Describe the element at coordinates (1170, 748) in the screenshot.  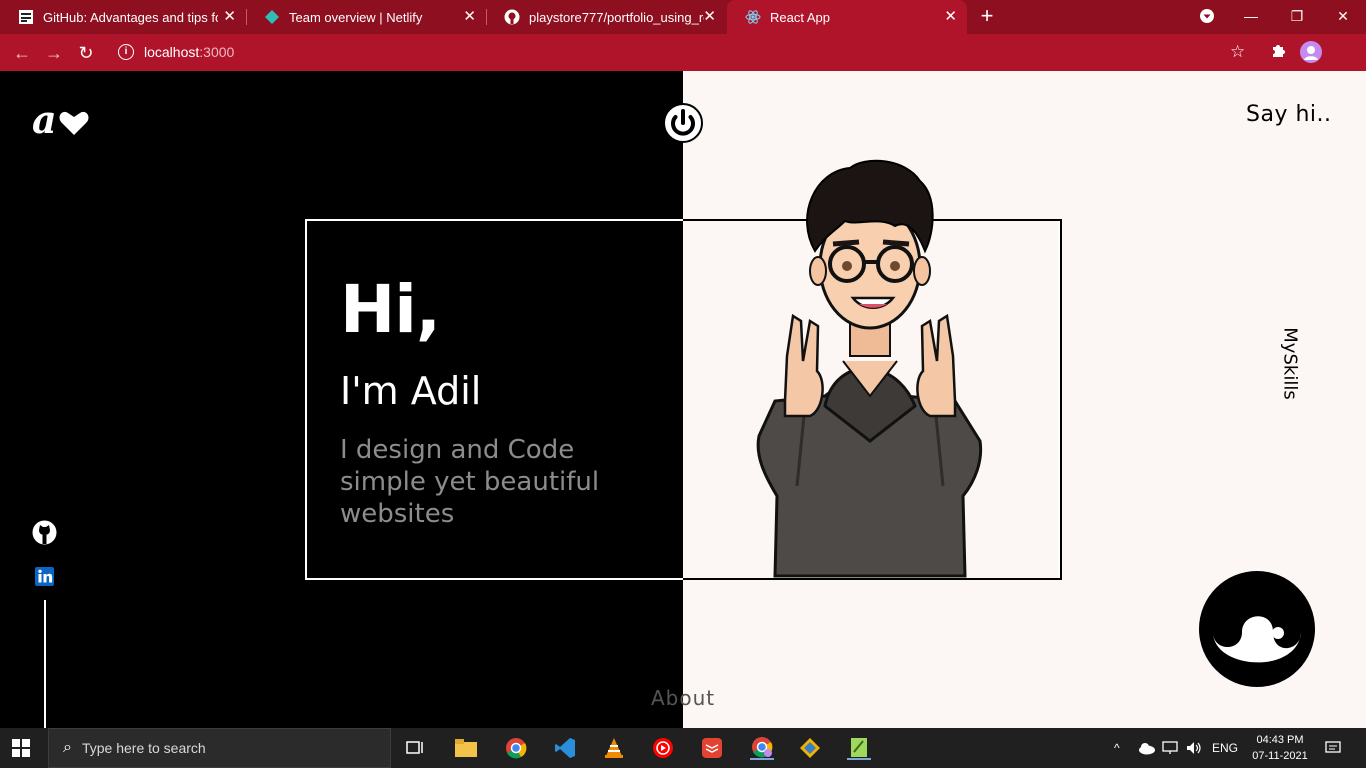
I see `network-icon` at that location.